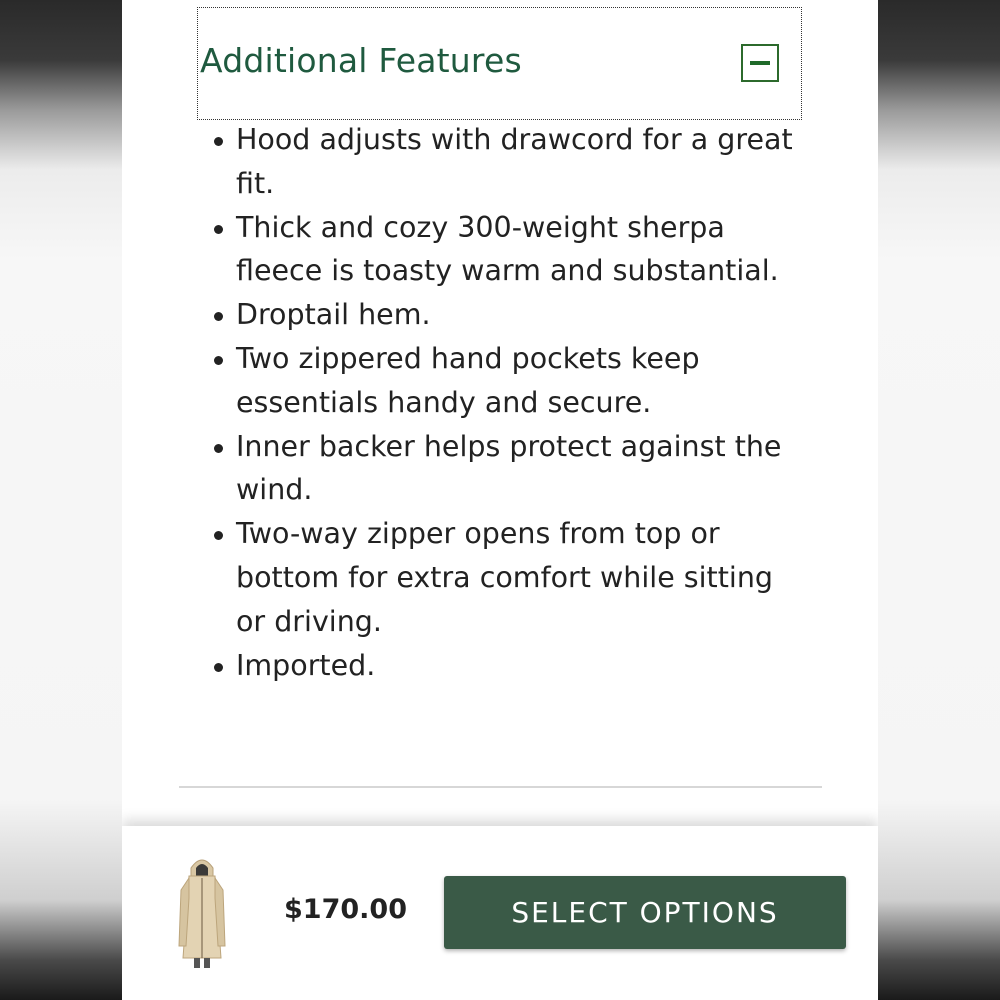 The height and width of the screenshot is (1000, 1000). I want to click on price: $170.00, so click(345, 909).